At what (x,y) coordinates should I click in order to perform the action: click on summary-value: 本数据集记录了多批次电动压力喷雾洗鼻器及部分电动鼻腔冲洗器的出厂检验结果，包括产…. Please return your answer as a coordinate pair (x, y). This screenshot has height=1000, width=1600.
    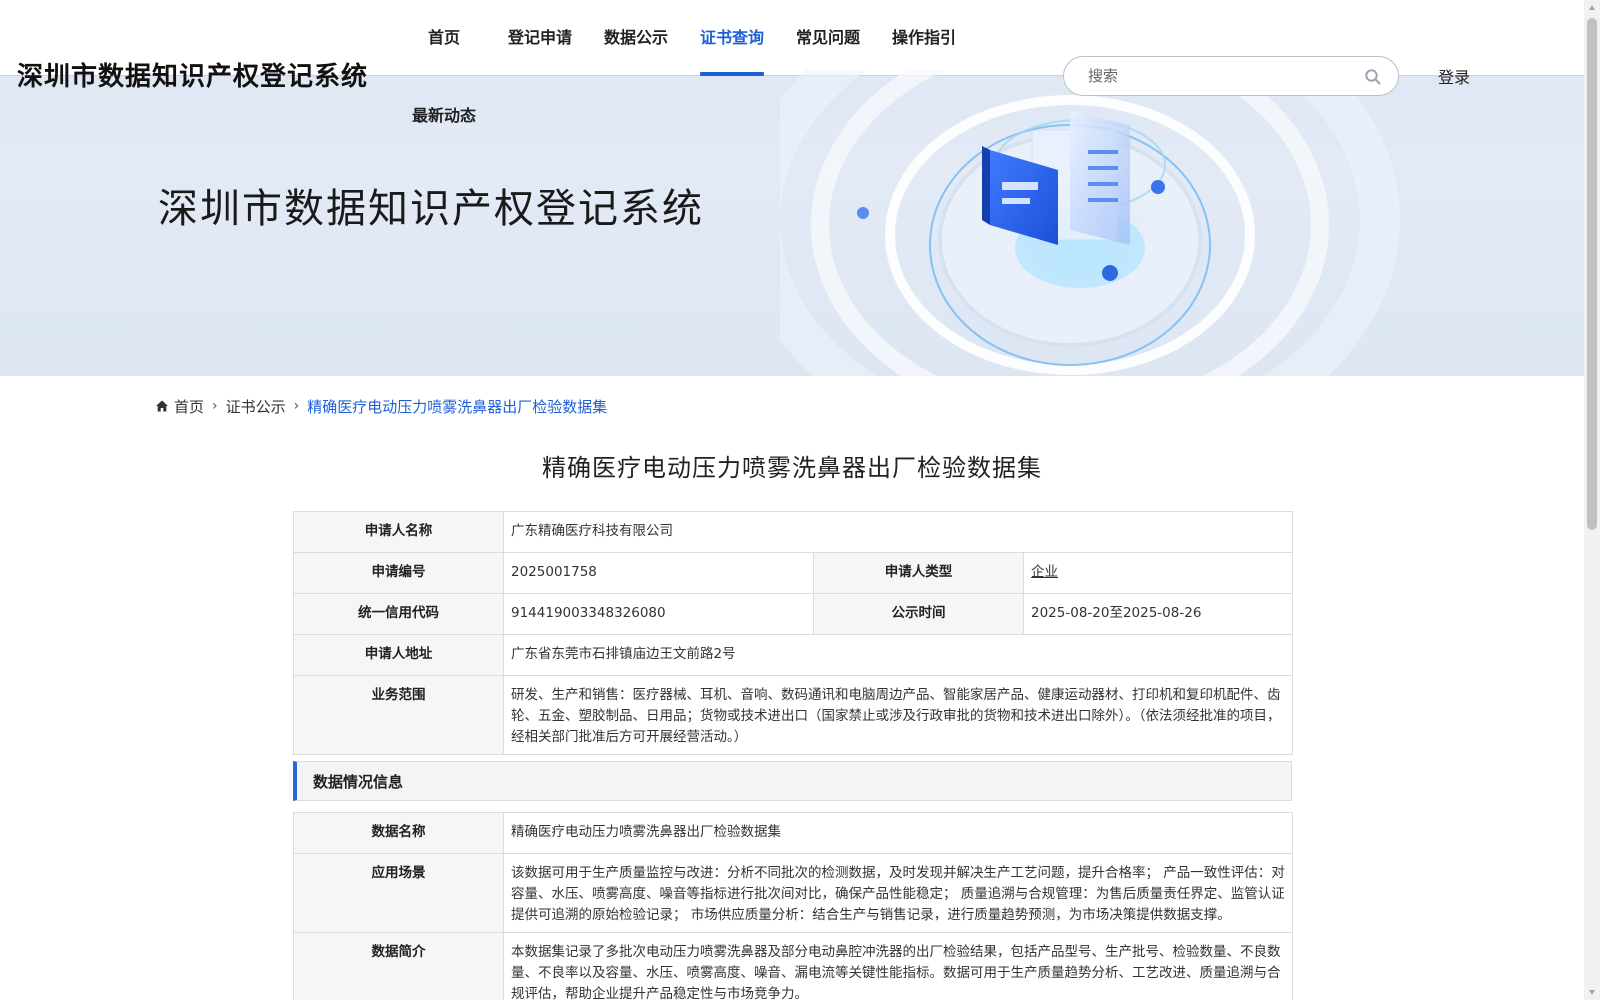
    Looking at the image, I should click on (898, 966).